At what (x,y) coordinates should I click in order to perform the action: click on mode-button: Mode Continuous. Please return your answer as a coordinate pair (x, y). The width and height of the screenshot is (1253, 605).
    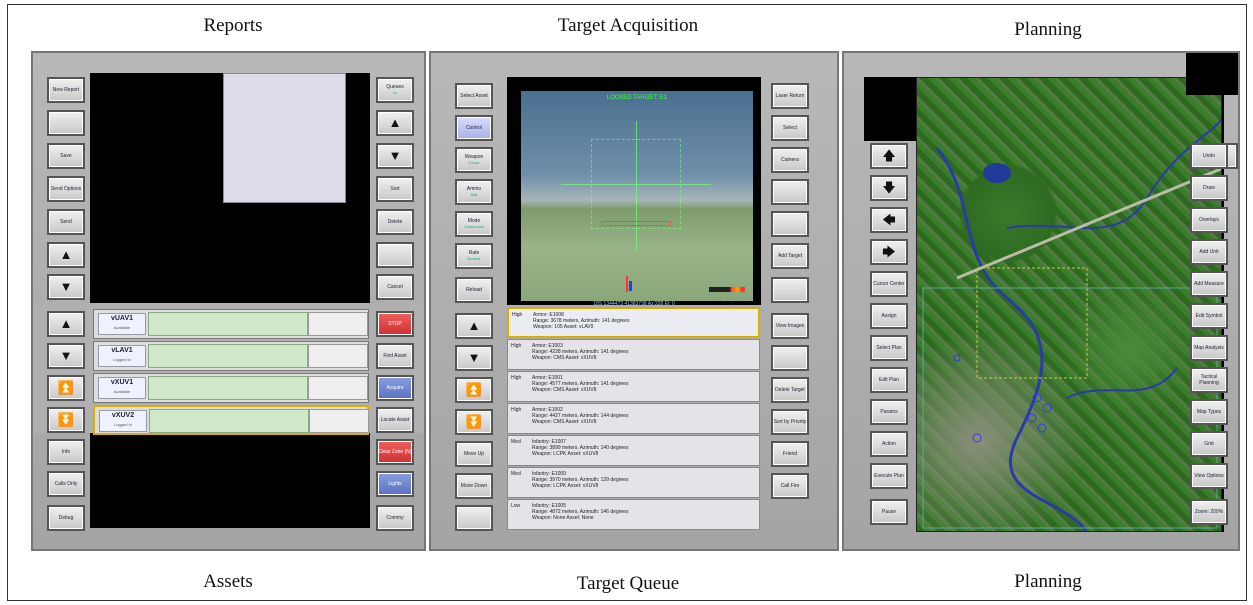
    Looking at the image, I should click on (474, 224).